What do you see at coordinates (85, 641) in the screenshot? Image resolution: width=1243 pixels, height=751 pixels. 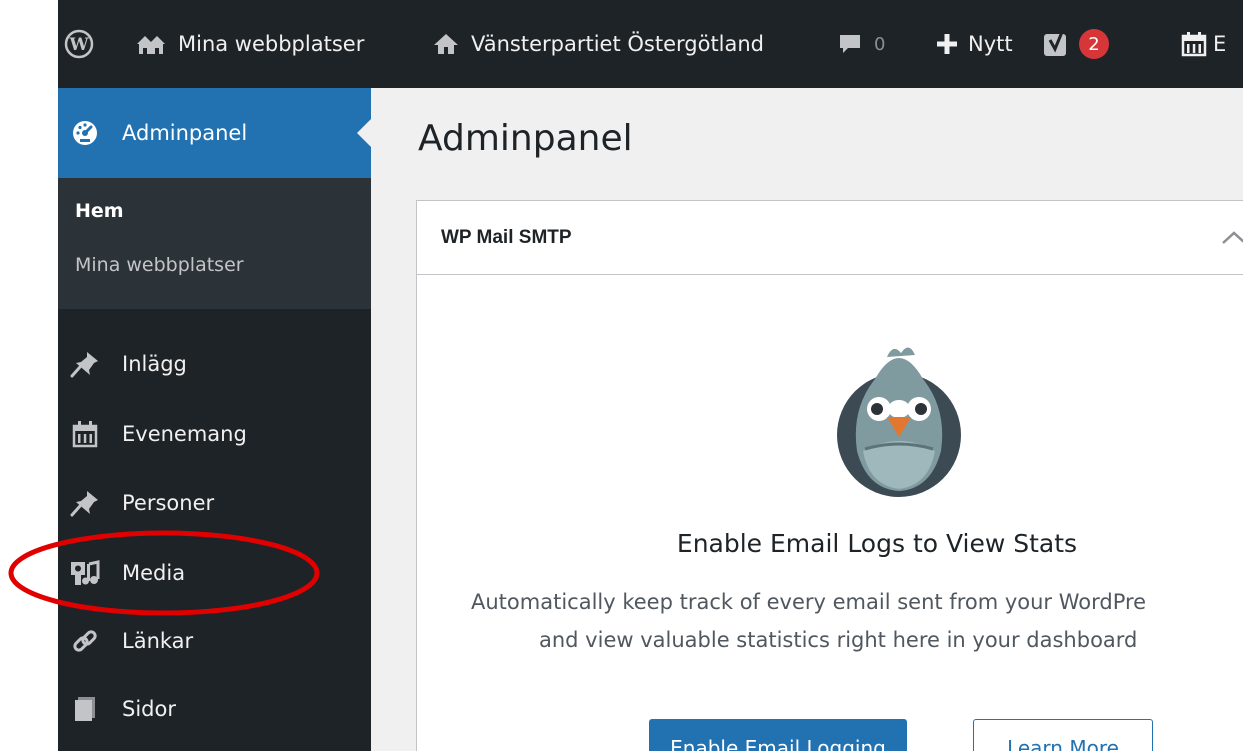 I see `link-icon` at bounding box center [85, 641].